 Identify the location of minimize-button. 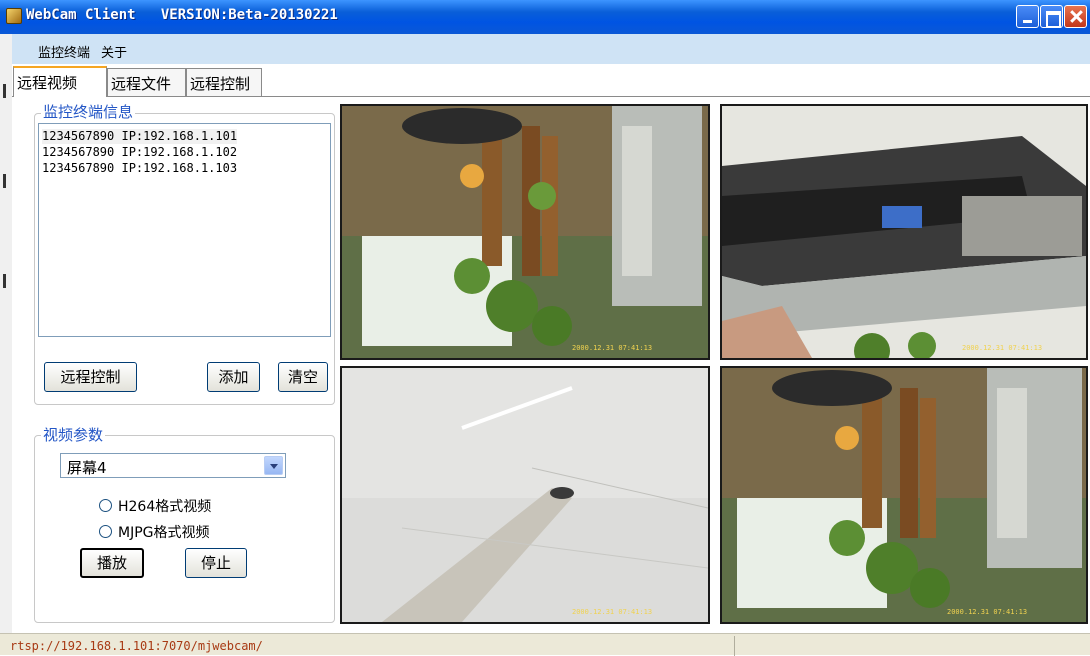
(1027, 16).